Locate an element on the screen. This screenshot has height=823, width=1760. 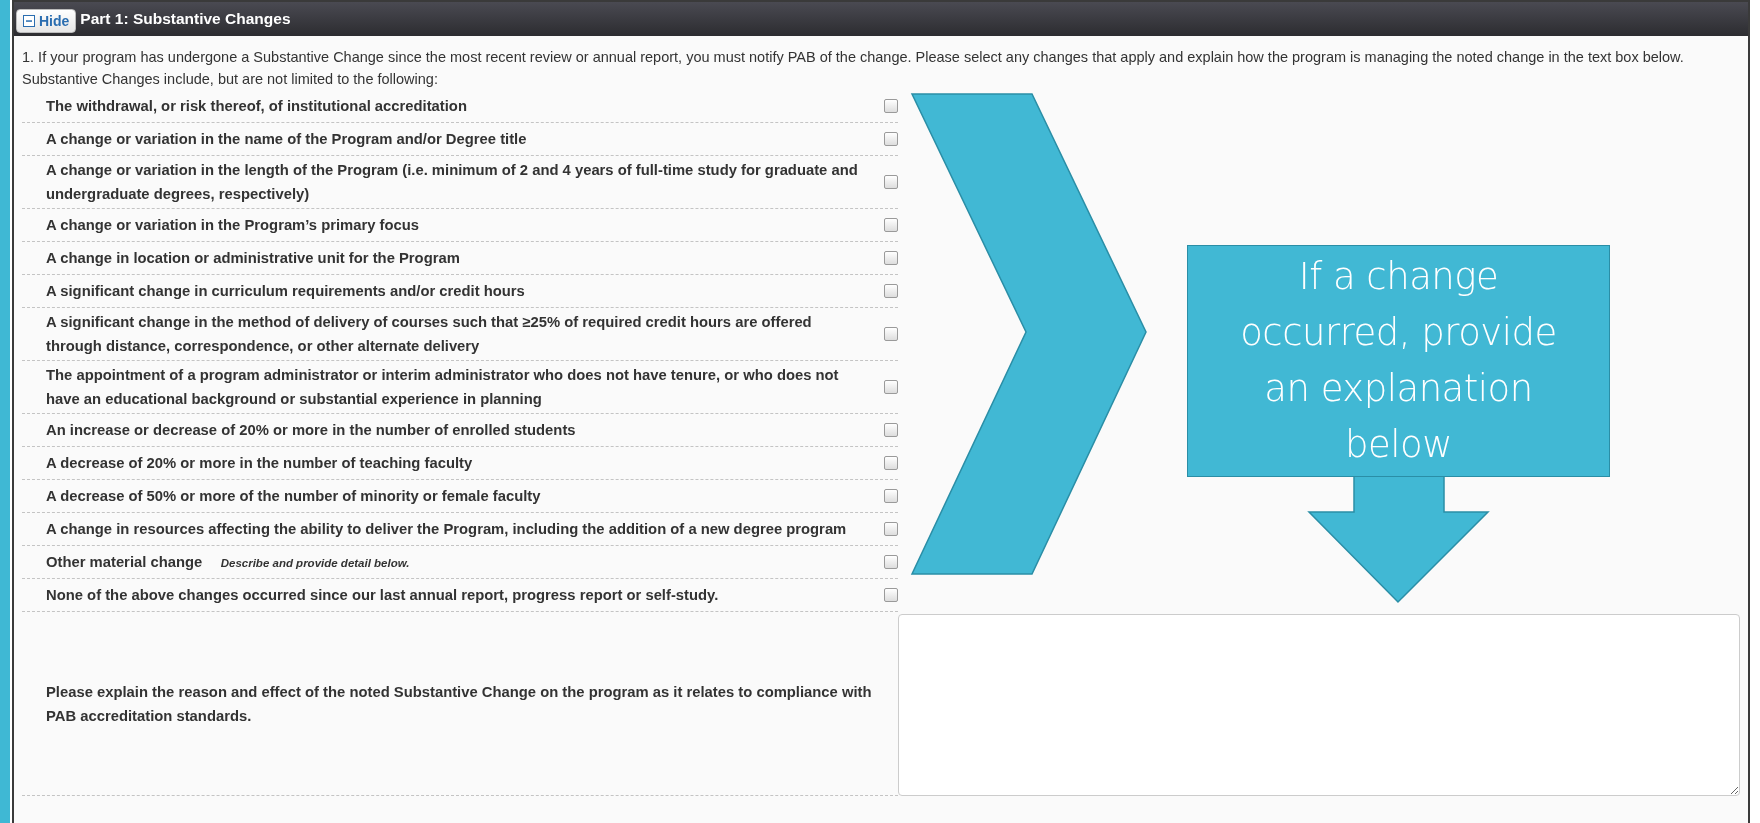
change-label: A change or variation in the name of the Program and/or Degree title is located at coordinates (287, 139).